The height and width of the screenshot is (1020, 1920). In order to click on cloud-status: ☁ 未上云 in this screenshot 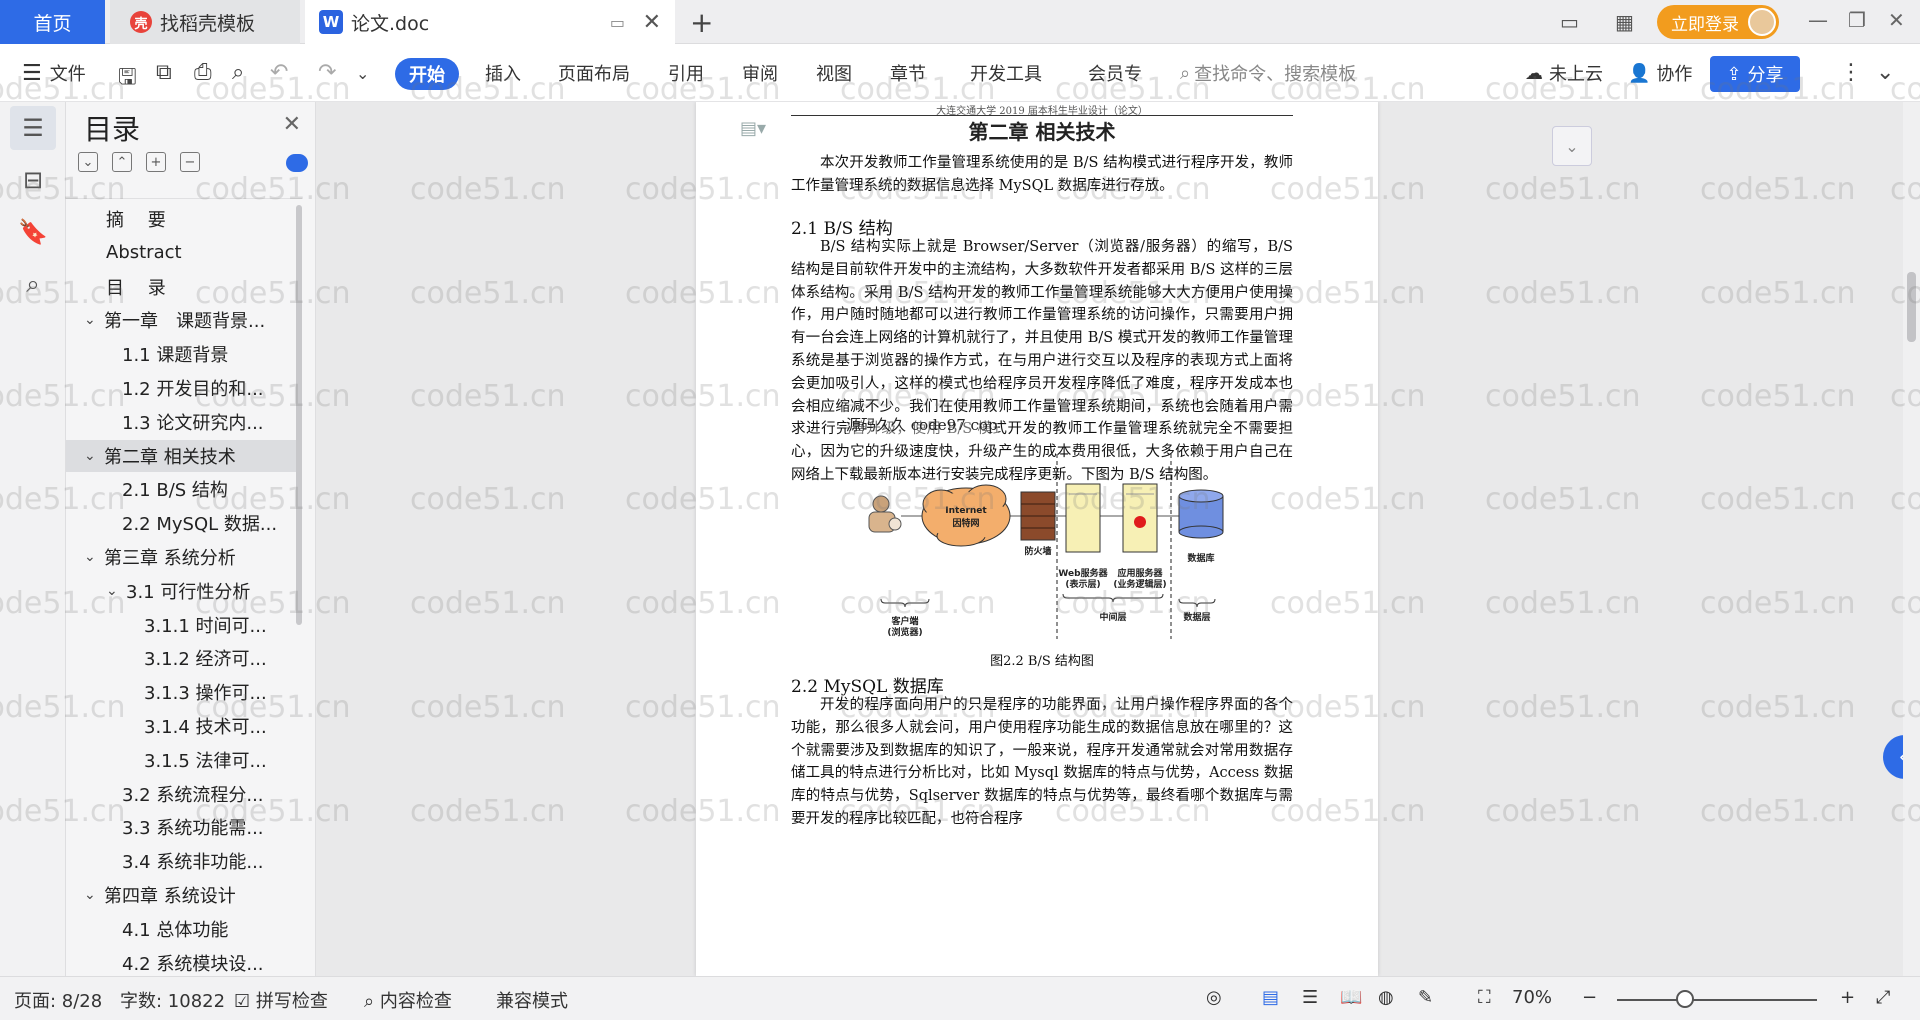, I will do `click(1564, 73)`.